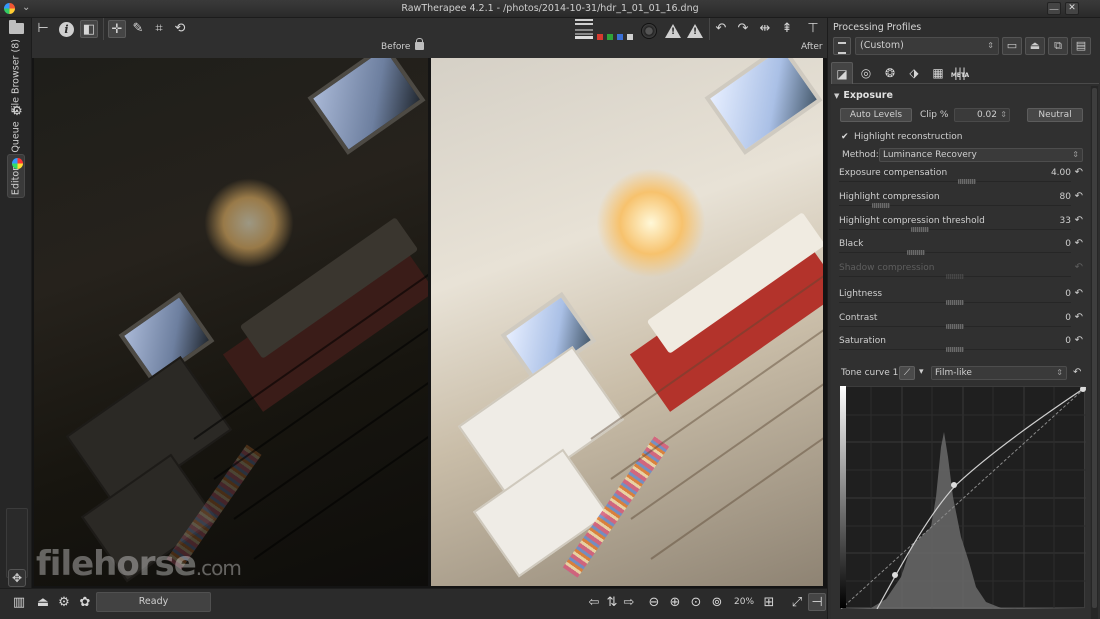 This screenshot has width=1100, height=619. Describe the element at coordinates (907, 373) in the screenshot. I see `curve-type-icon: ⟋` at that location.